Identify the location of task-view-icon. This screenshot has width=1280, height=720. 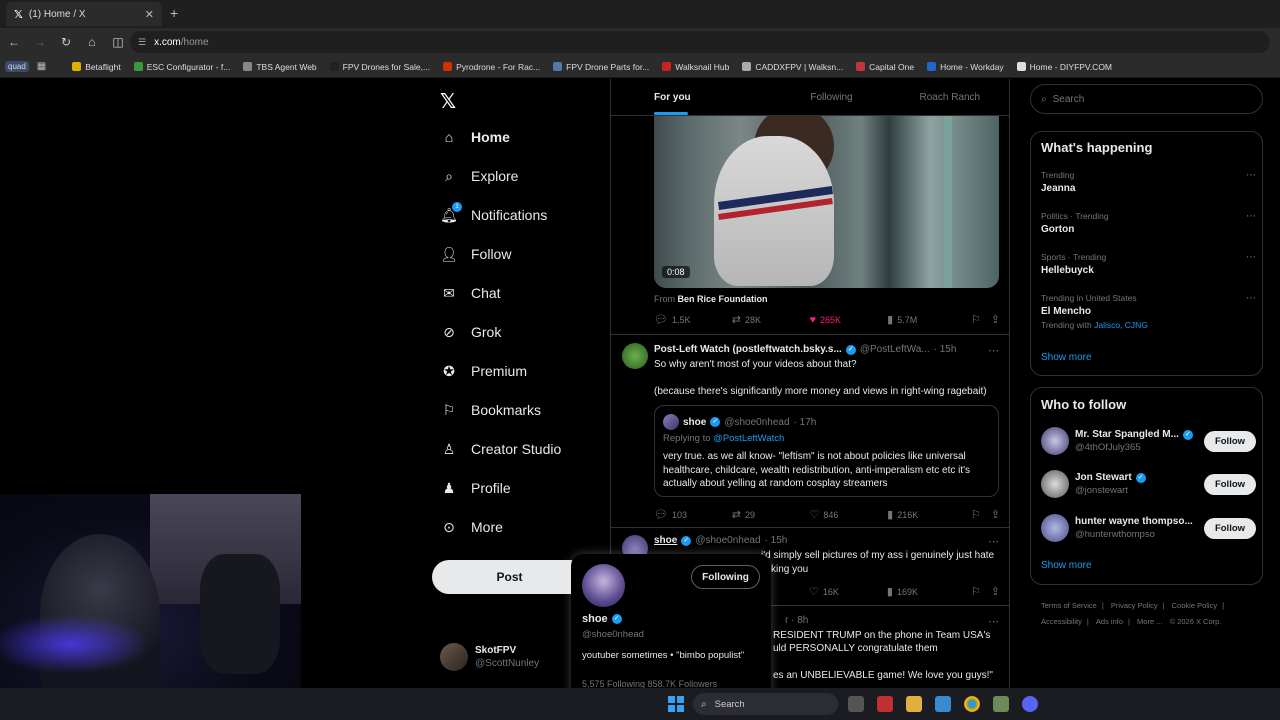
(856, 704).